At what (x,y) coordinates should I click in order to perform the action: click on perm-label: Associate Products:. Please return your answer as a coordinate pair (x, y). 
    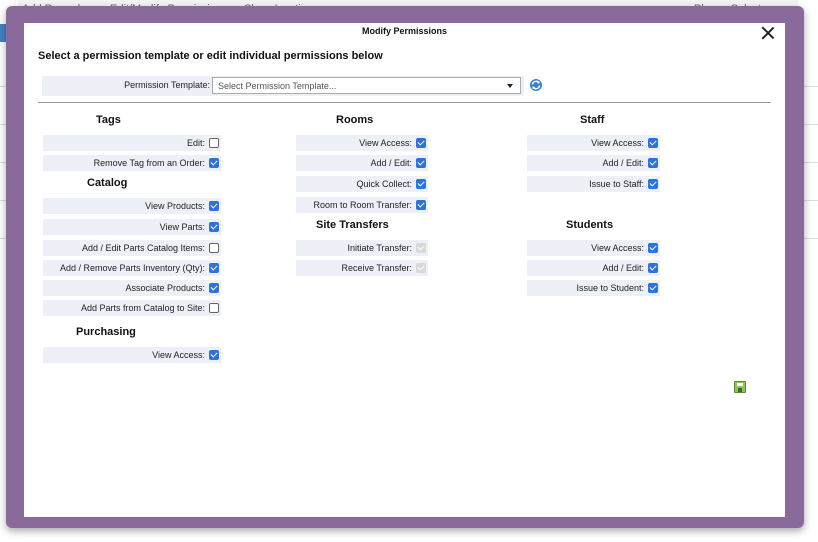
    Looking at the image, I should click on (165, 288).